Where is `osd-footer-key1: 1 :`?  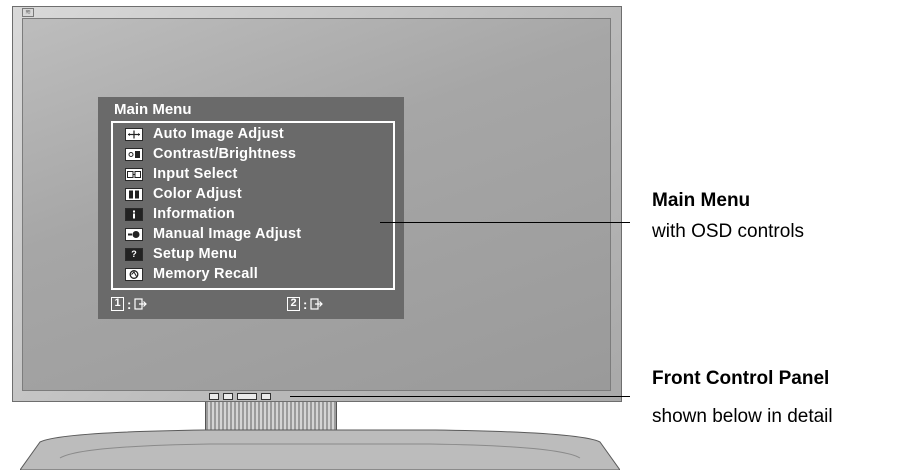 osd-footer-key1: 1 : is located at coordinates (129, 304).